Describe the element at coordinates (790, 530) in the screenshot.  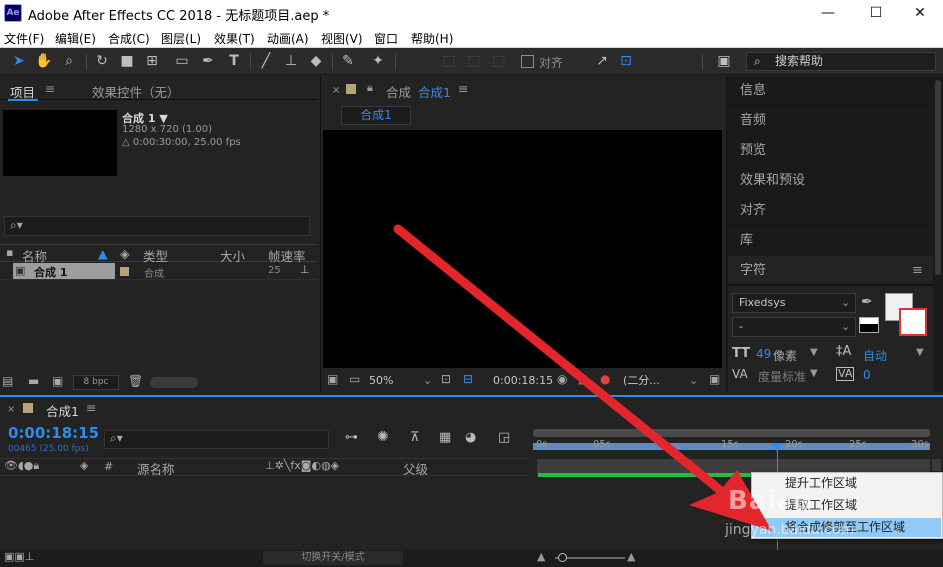
I see `watermark-text: jingyan.baidu.com` at that location.